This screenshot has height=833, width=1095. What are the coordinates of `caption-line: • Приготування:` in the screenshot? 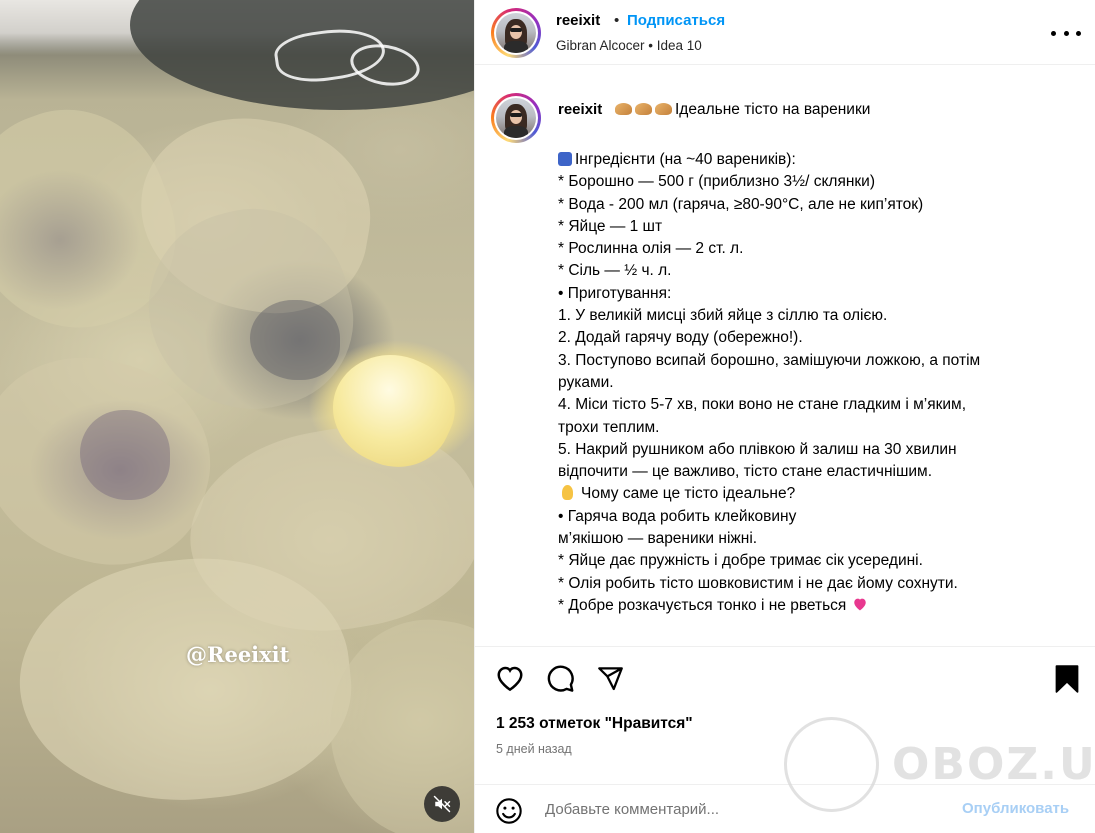 It's located at (615, 293).